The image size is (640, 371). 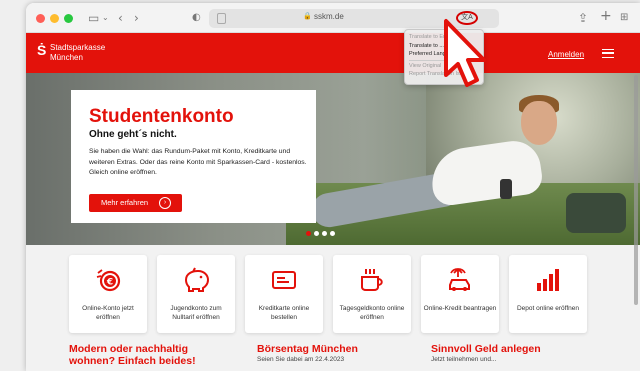 I want to click on car-palm-icon, so click(x=459, y=279).